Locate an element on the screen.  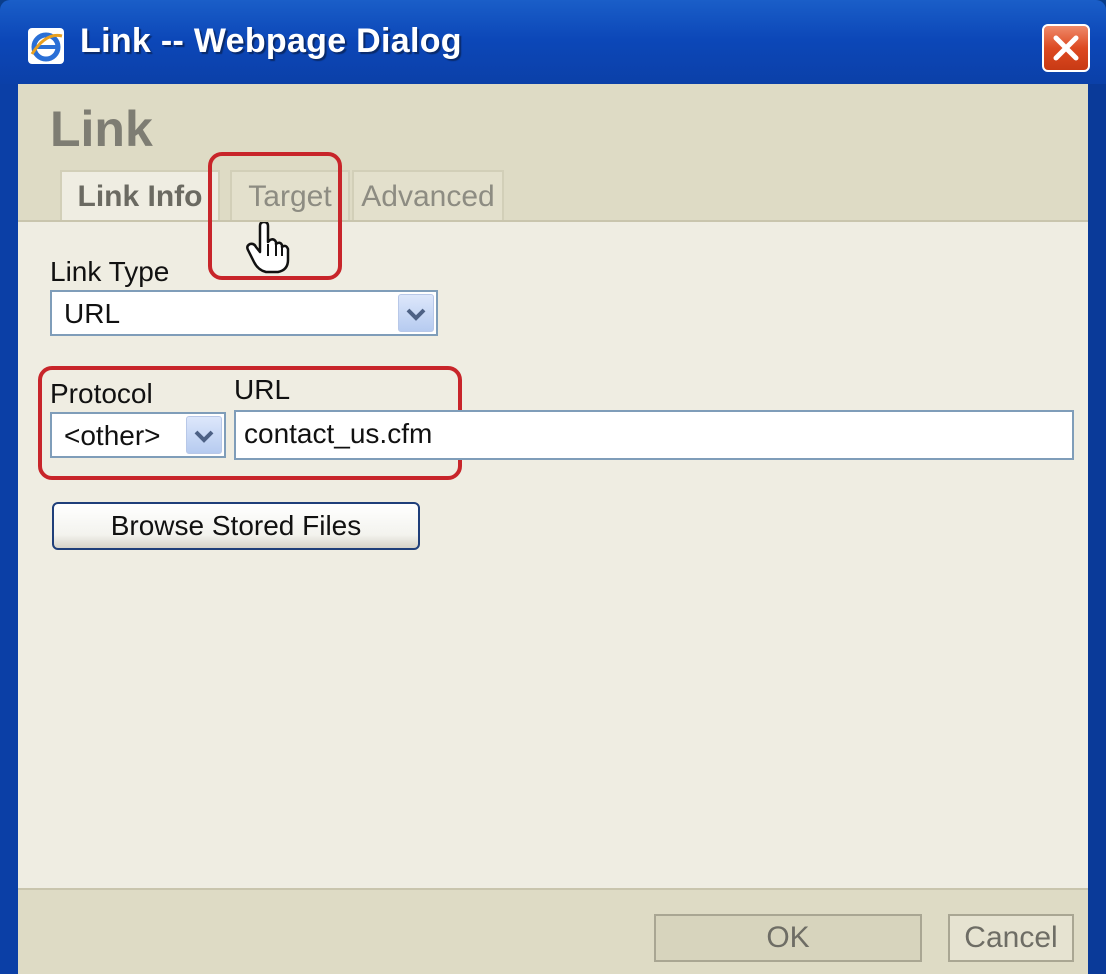
url-label: URL is located at coordinates (262, 389).